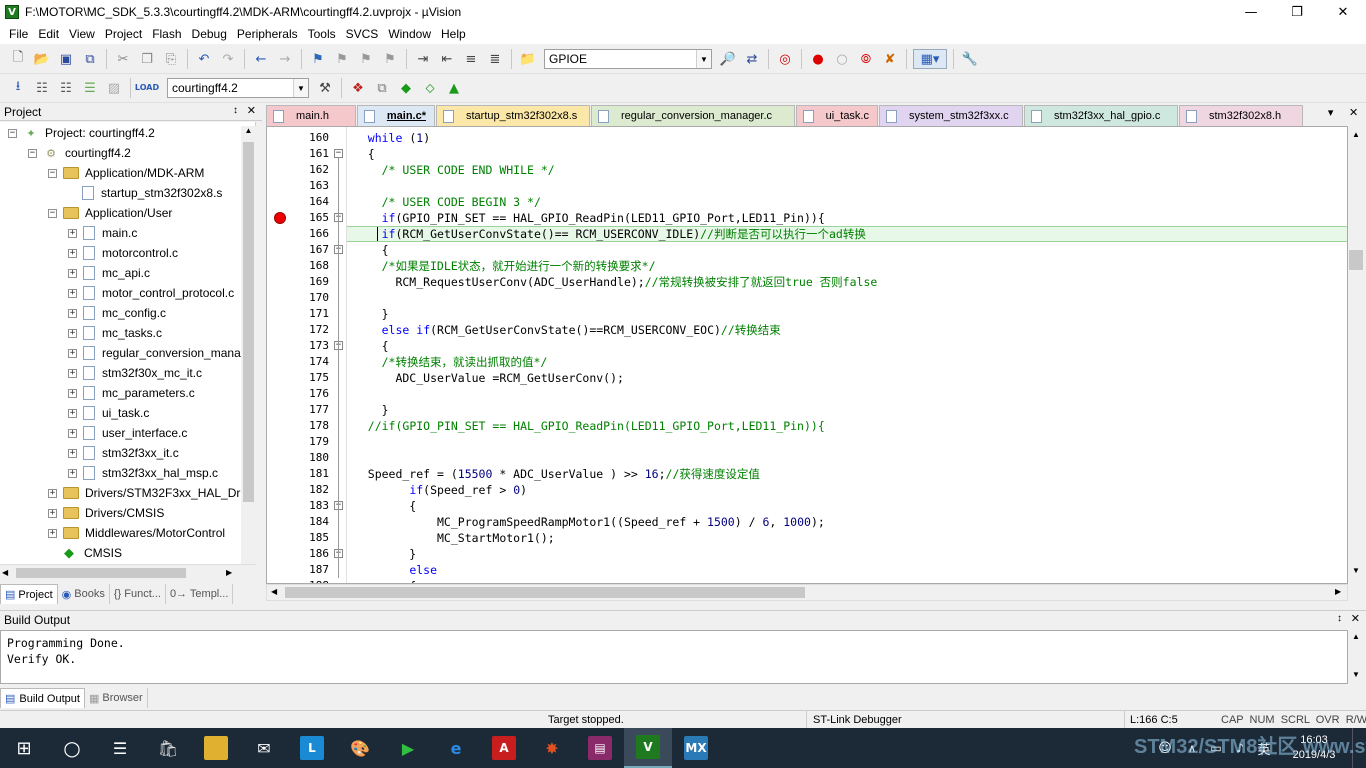 This screenshot has width=1366, height=768. Describe the element at coordinates (114, 88) in the screenshot. I see `stop-build-icon: ▨` at that location.